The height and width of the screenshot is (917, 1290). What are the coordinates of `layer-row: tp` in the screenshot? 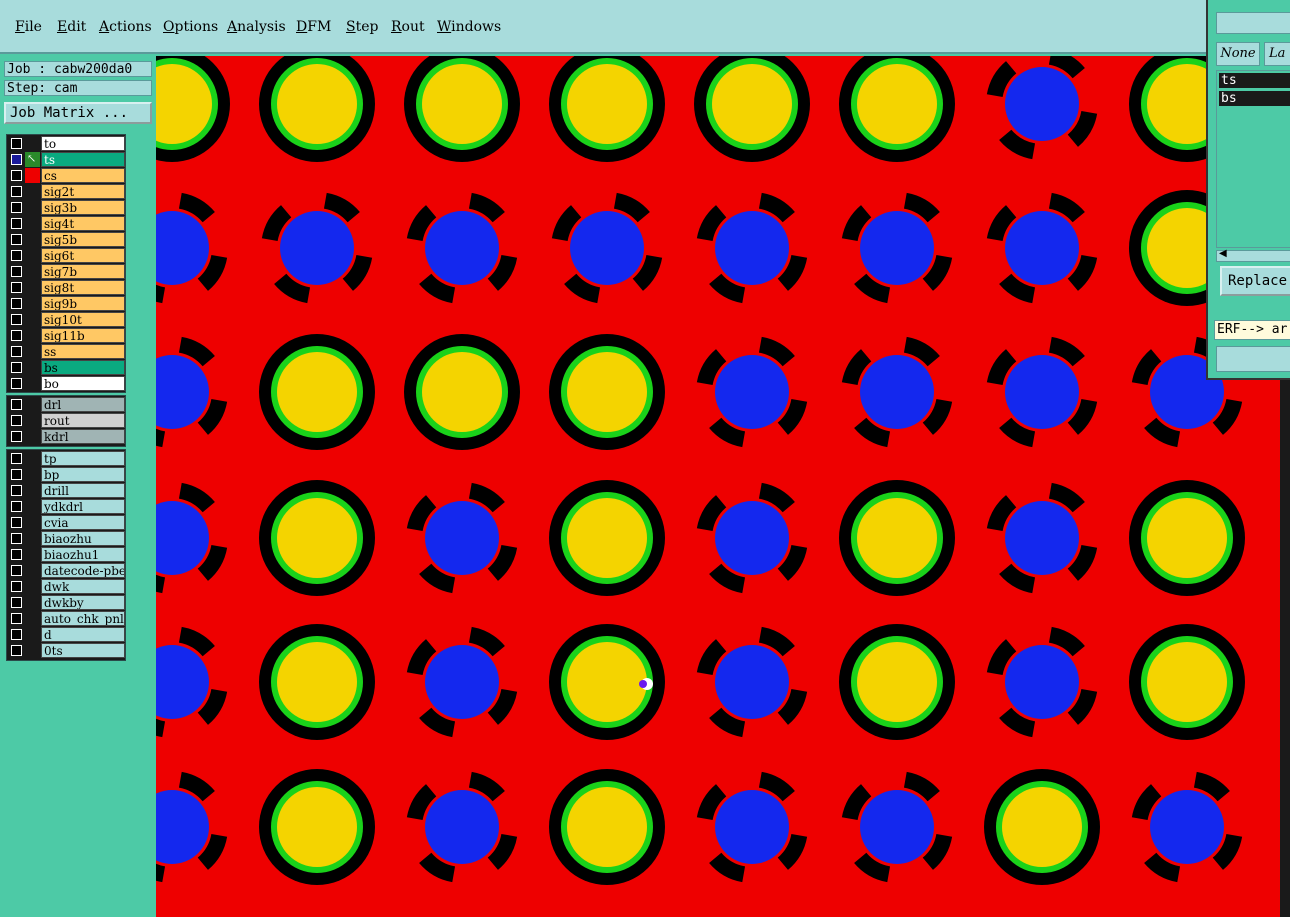 It's located at (66, 458).